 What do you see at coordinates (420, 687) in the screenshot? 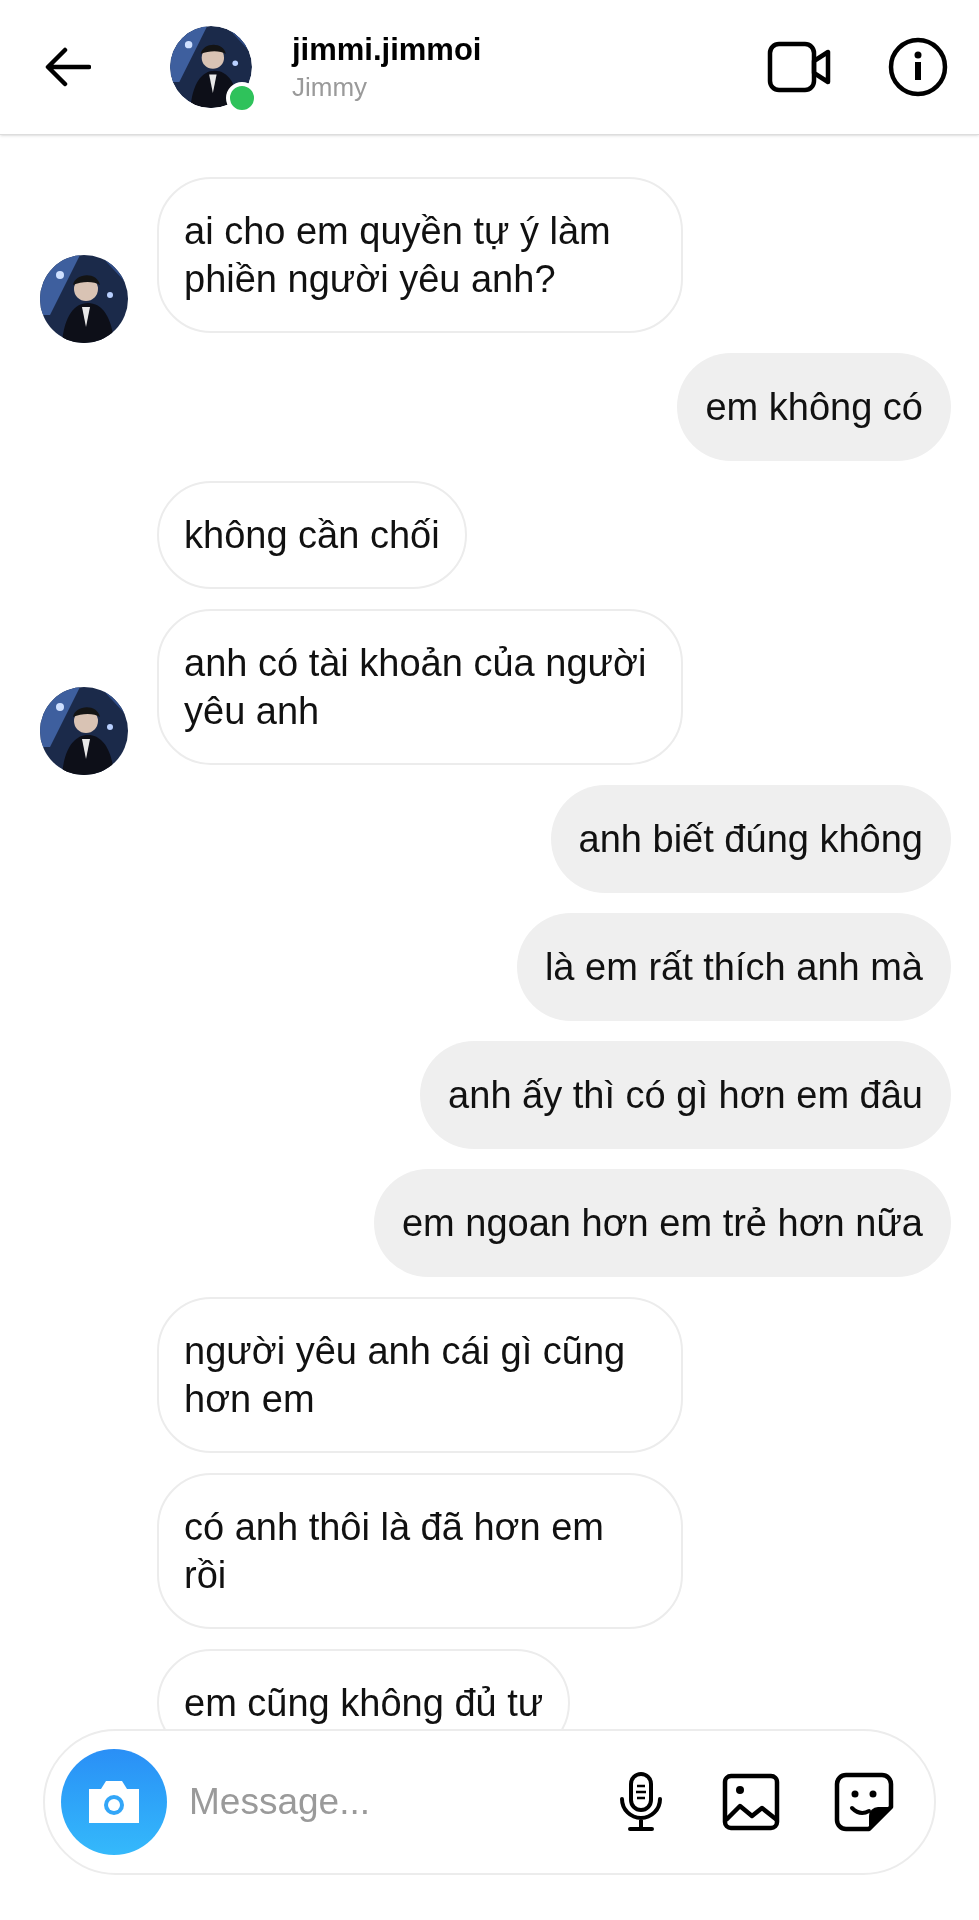
I see `received-message-bubble: anh có tài khoản của người yêu anh` at bounding box center [420, 687].